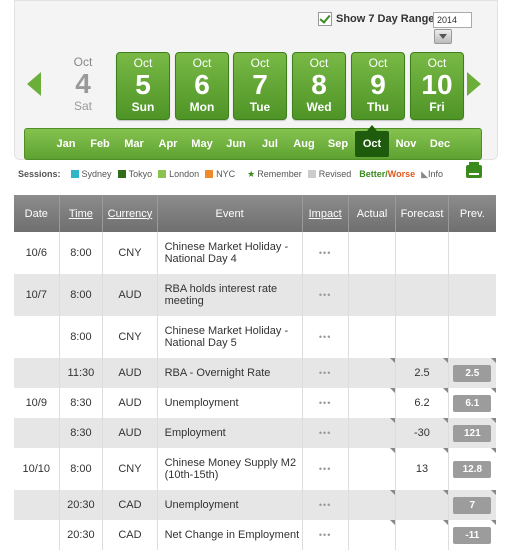  Describe the element at coordinates (255, 373) in the screenshot. I see `table-row: 11:30 AUD RBA - Overnight Rate ••• 2.5 2.5` at that location.